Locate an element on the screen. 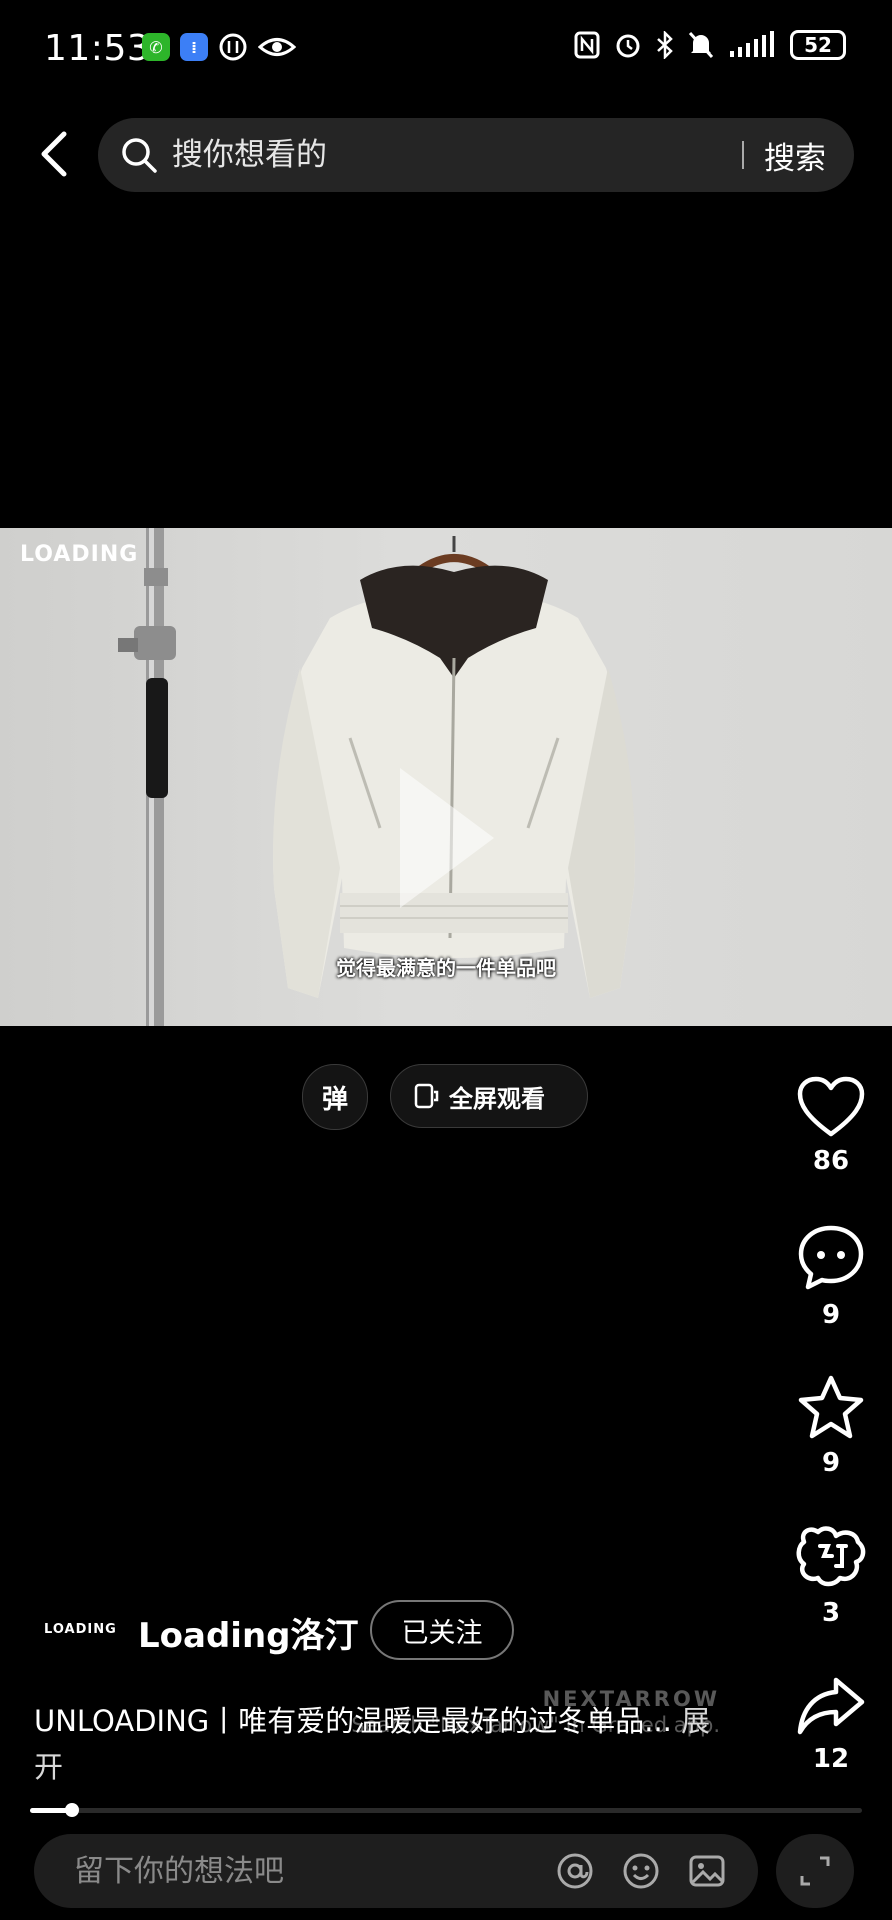  app-icon: ⁞ is located at coordinates (194, 47).